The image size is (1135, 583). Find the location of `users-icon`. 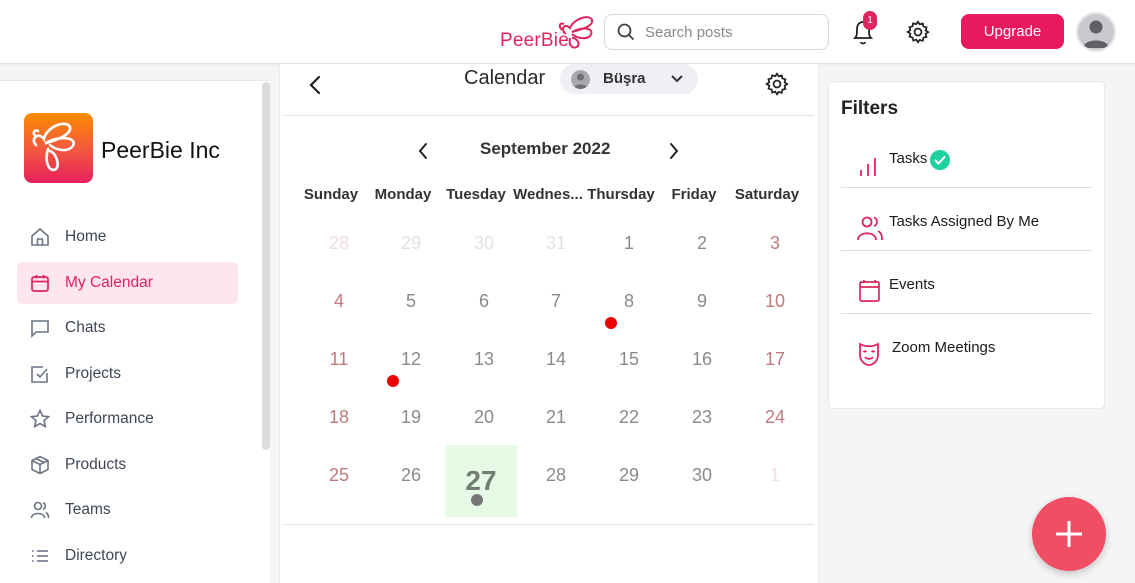

users-icon is located at coordinates (870, 228).